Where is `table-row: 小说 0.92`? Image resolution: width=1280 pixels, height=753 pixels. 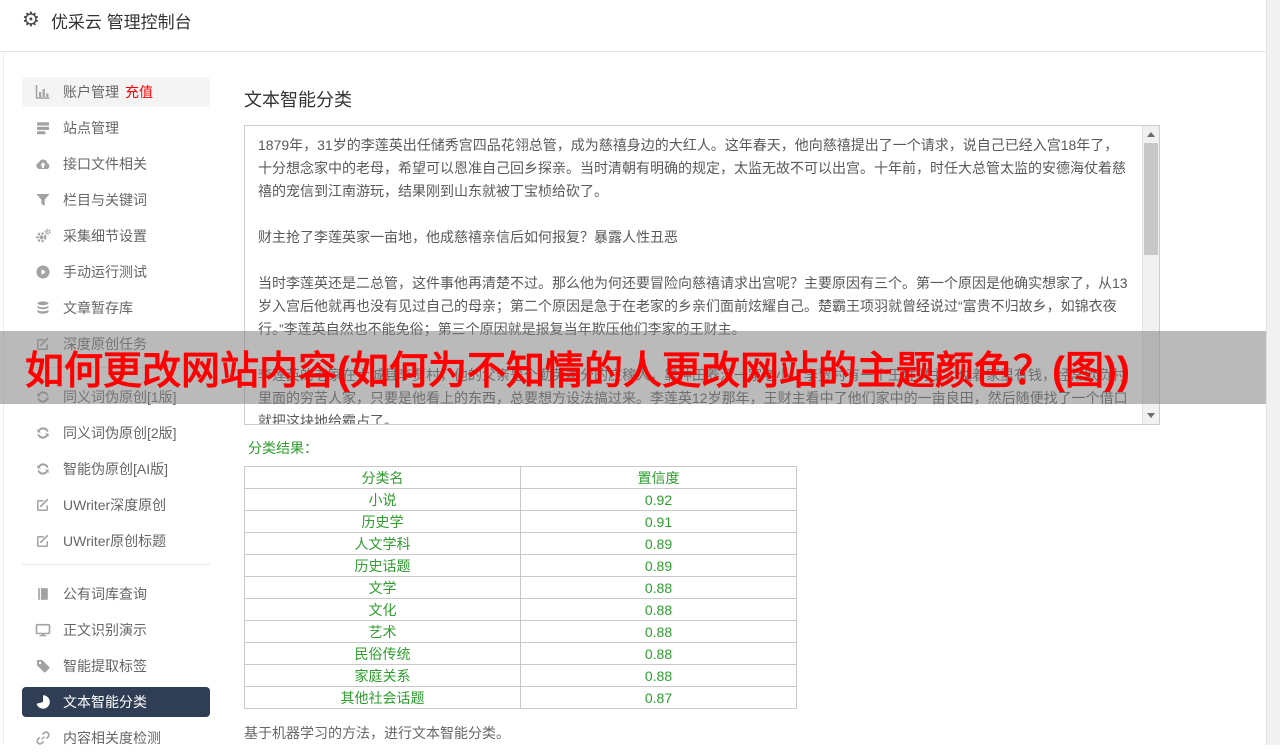
table-row: 小说 0.92 is located at coordinates (520, 499).